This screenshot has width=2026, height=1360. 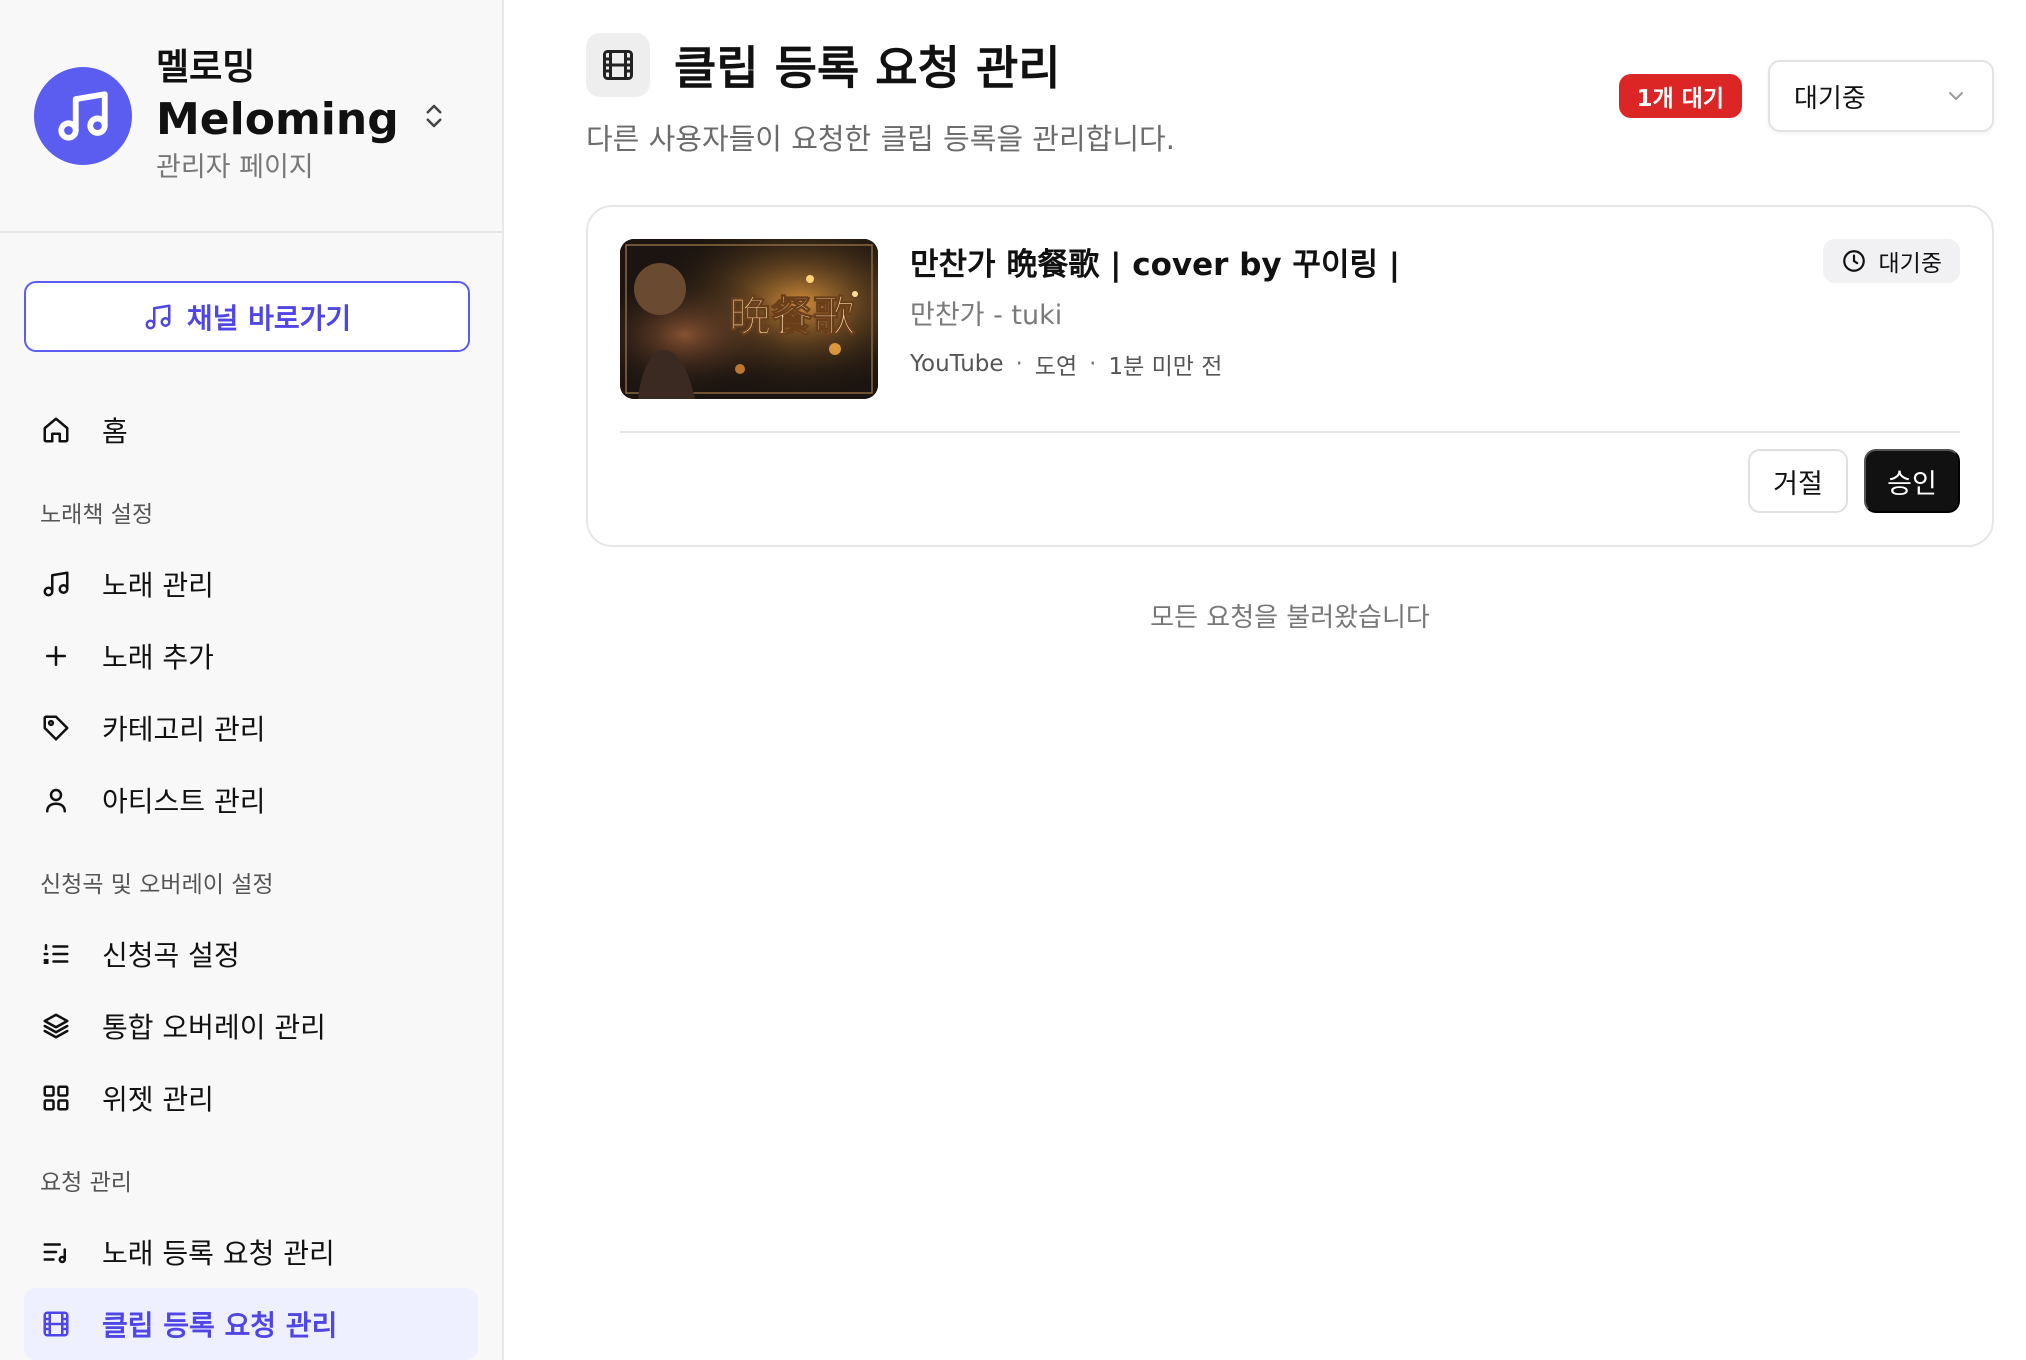 I want to click on sidebar-item-label: 노래 관리, so click(x=158, y=585).